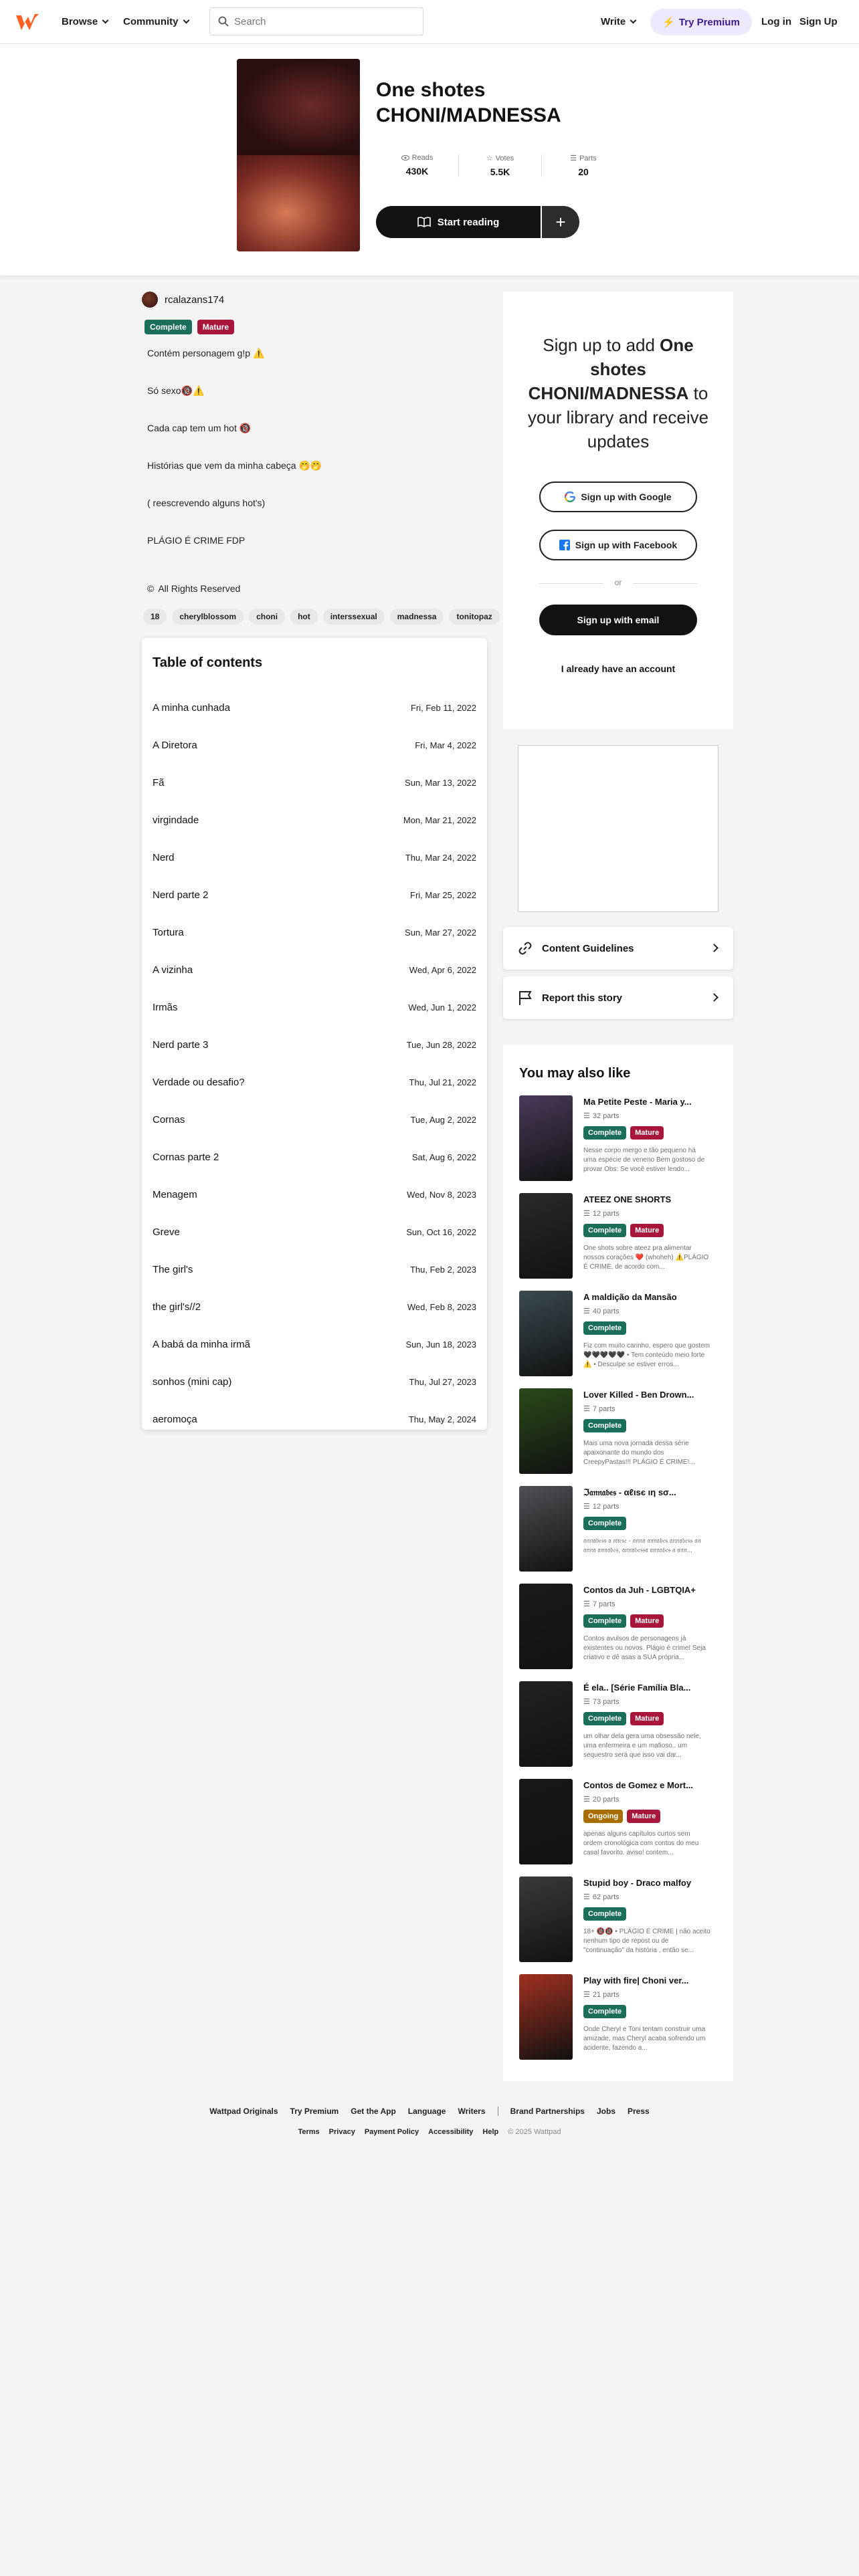 This screenshot has height=2576, width=859. What do you see at coordinates (314, 1382) in the screenshot?
I see `toc-item: sonhos (mini cap) Thu, Jul 27, 2023` at bounding box center [314, 1382].